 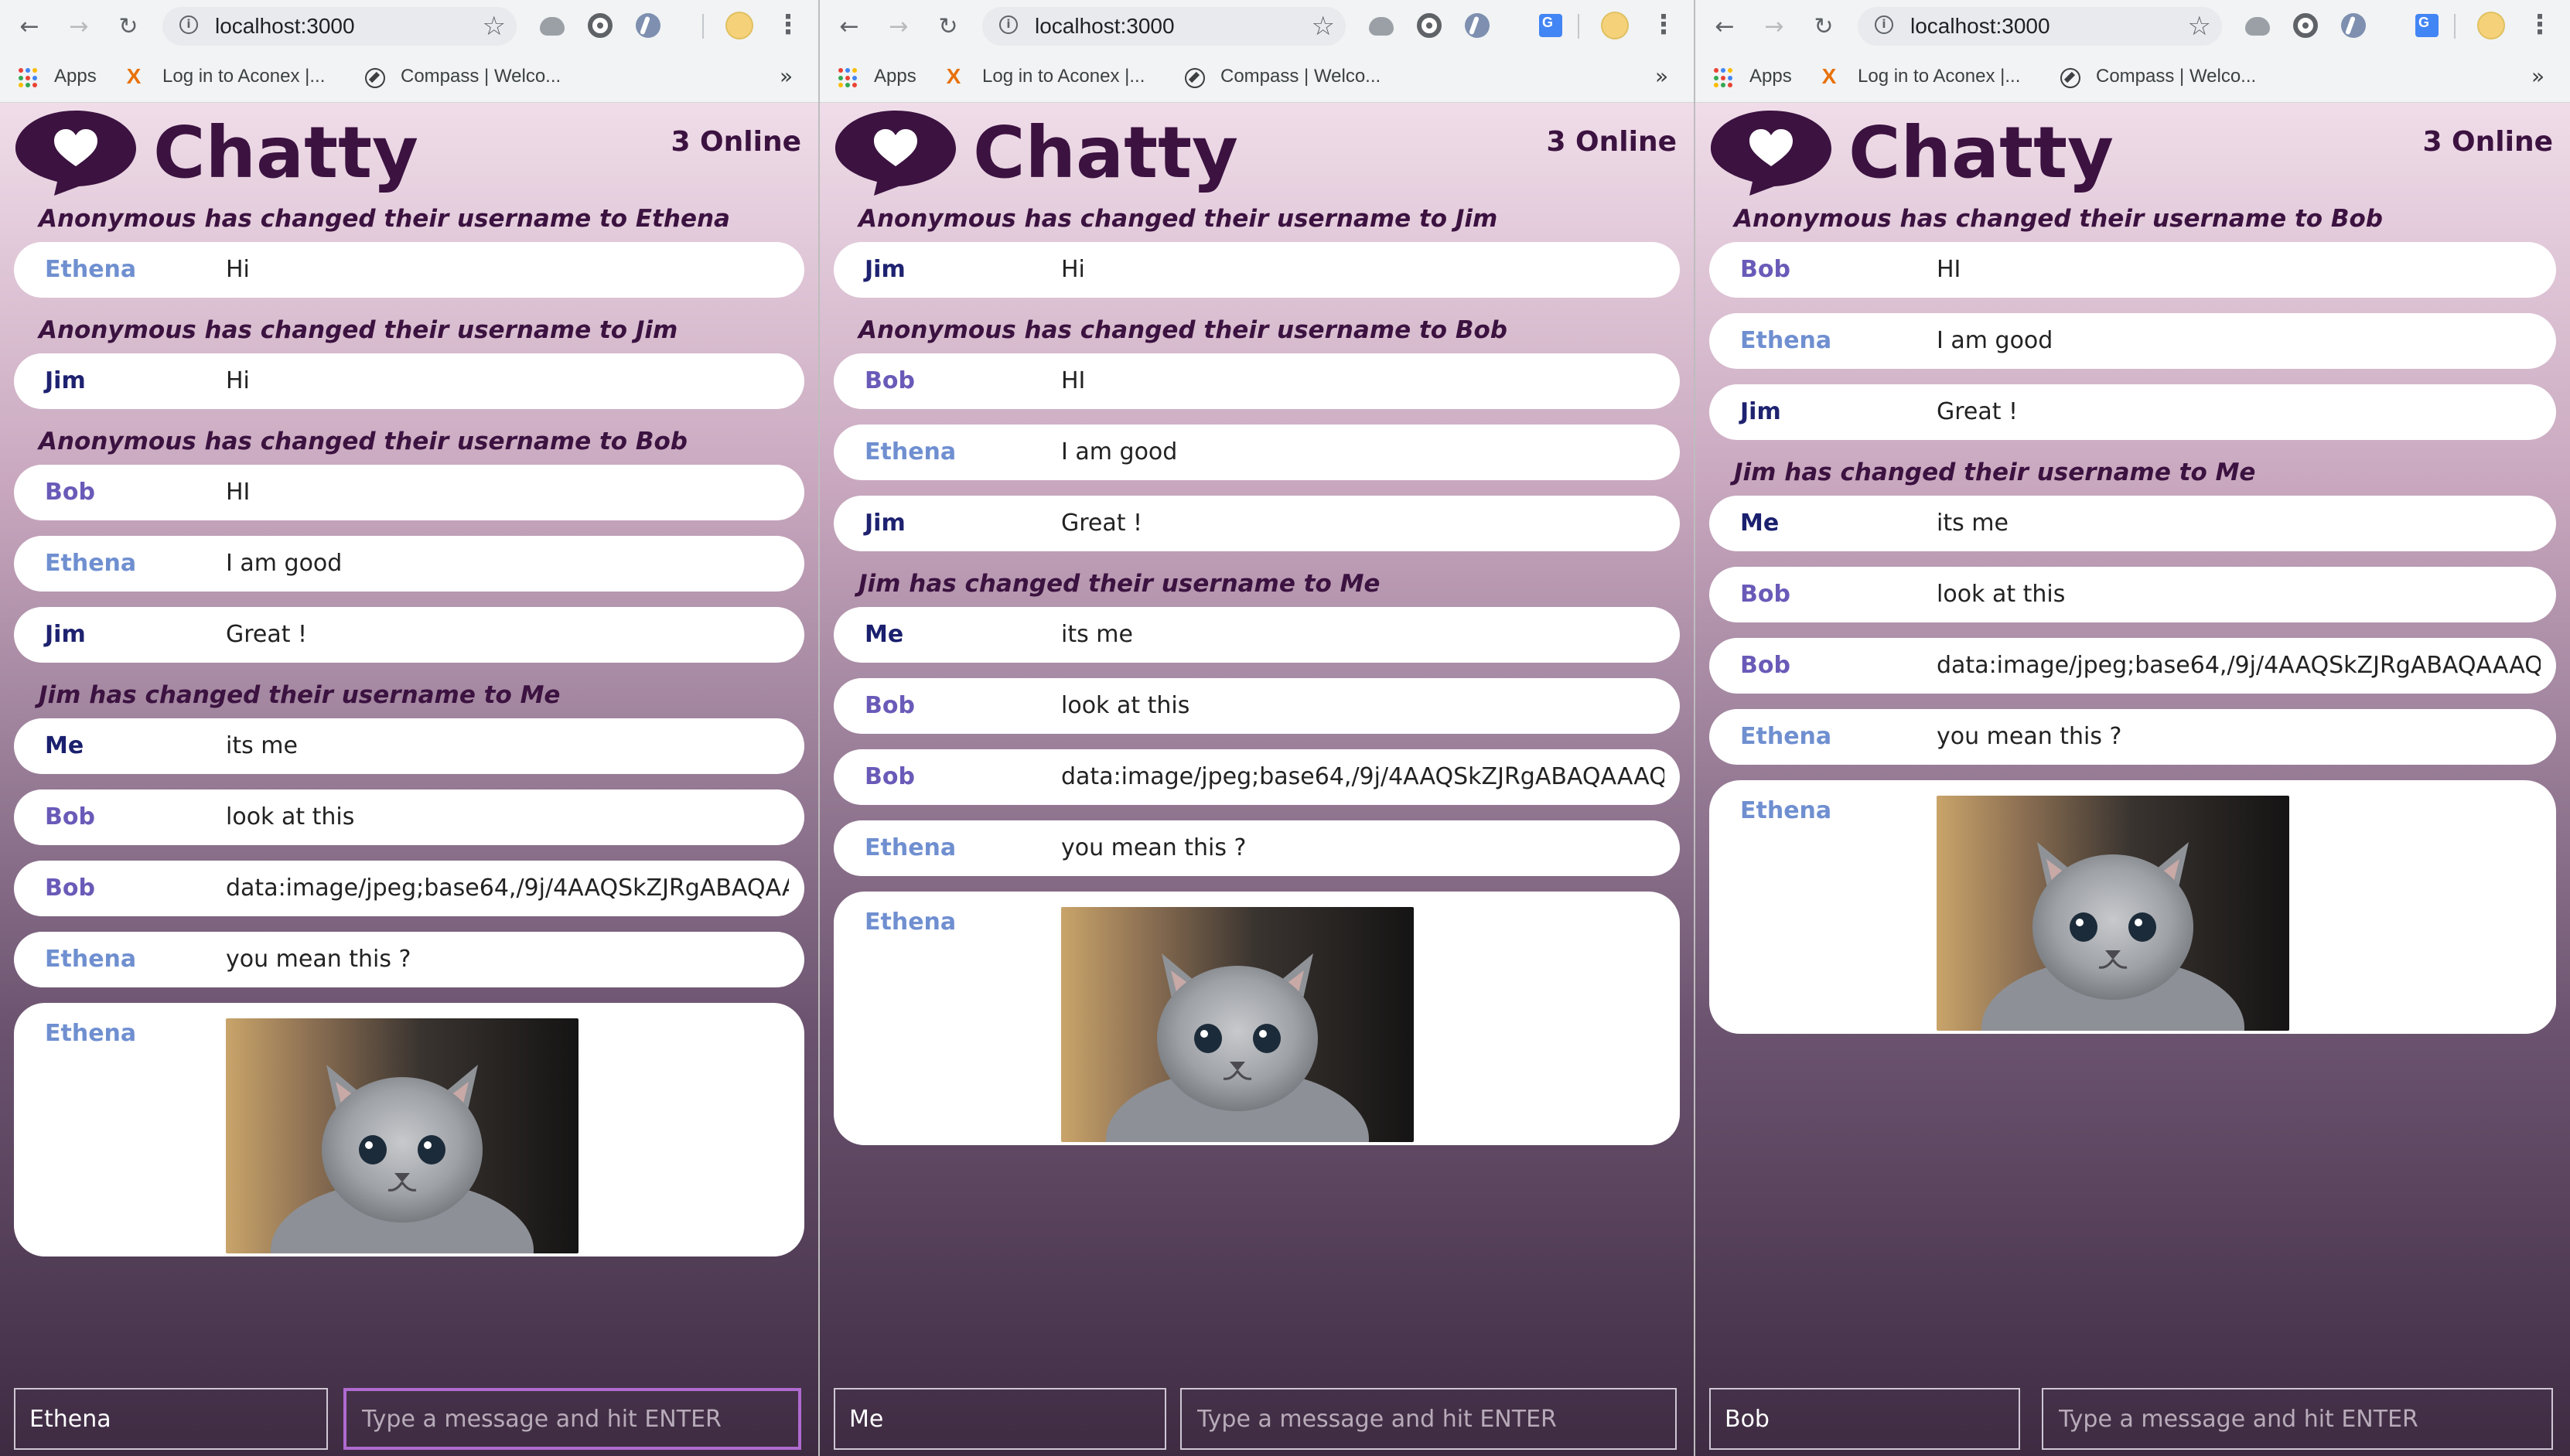 What do you see at coordinates (267, 635) in the screenshot?
I see `message-text: Great !` at bounding box center [267, 635].